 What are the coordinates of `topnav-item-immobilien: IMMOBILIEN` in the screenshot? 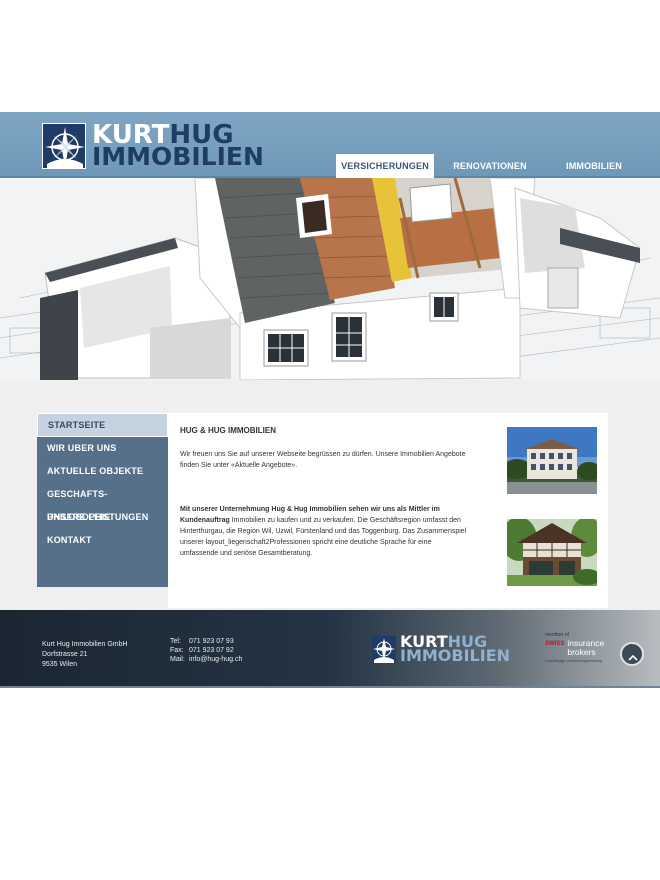 It's located at (594, 166).